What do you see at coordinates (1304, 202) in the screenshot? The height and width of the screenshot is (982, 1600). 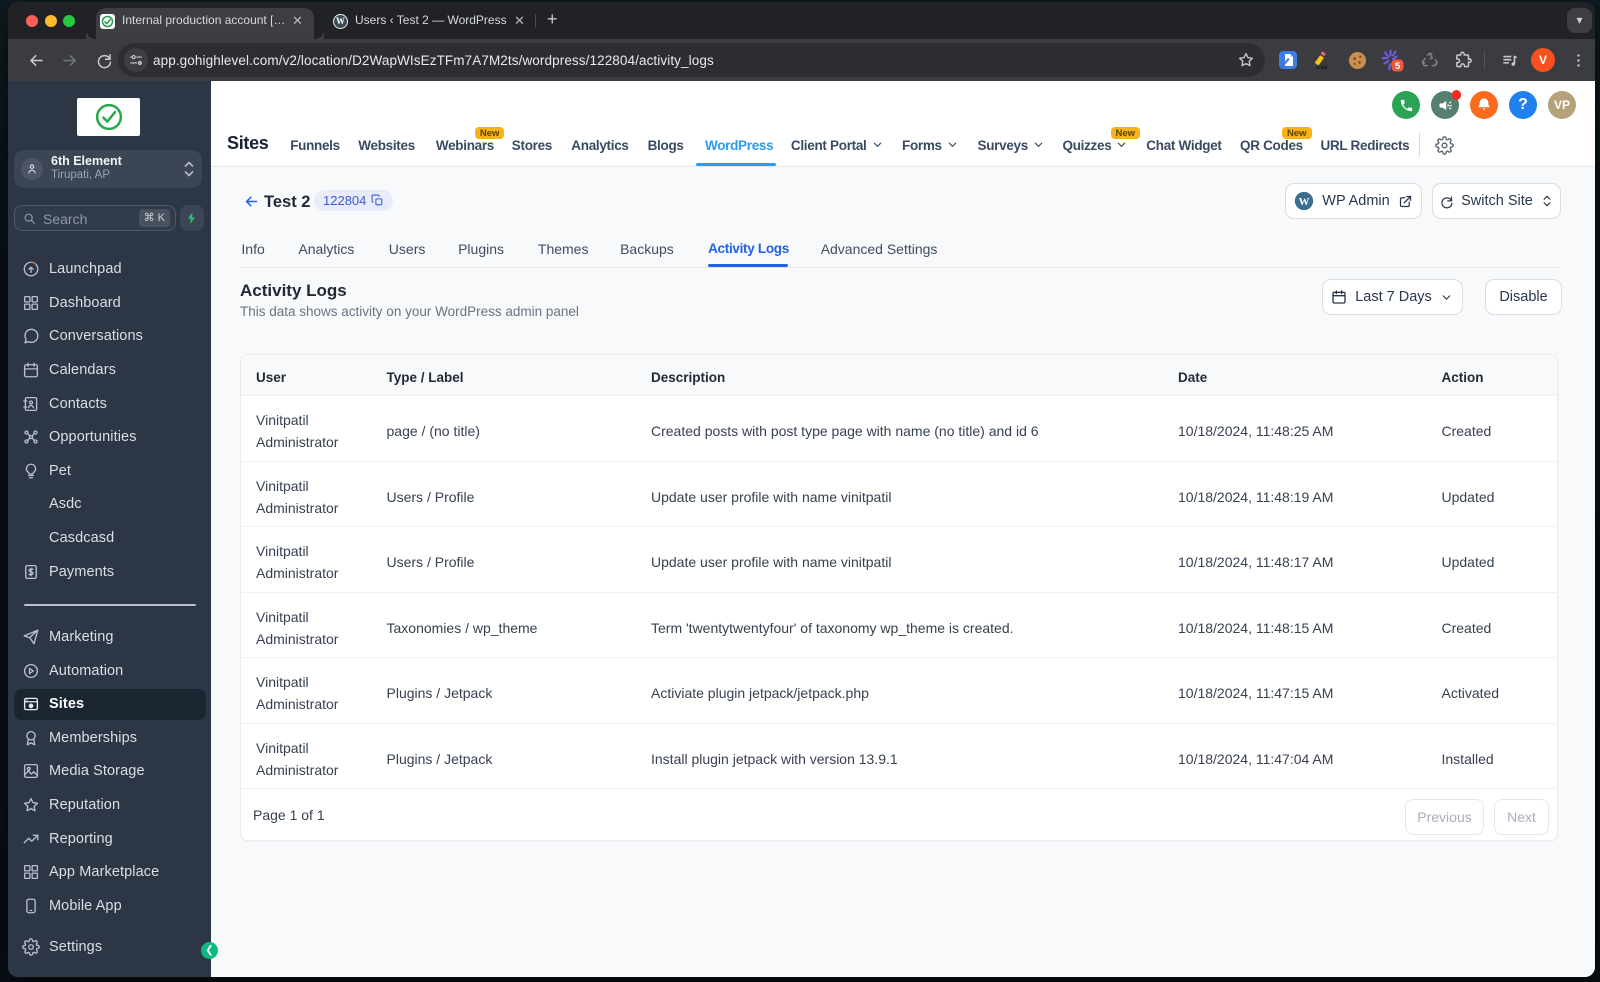 I see `svg-text: W` at bounding box center [1304, 202].